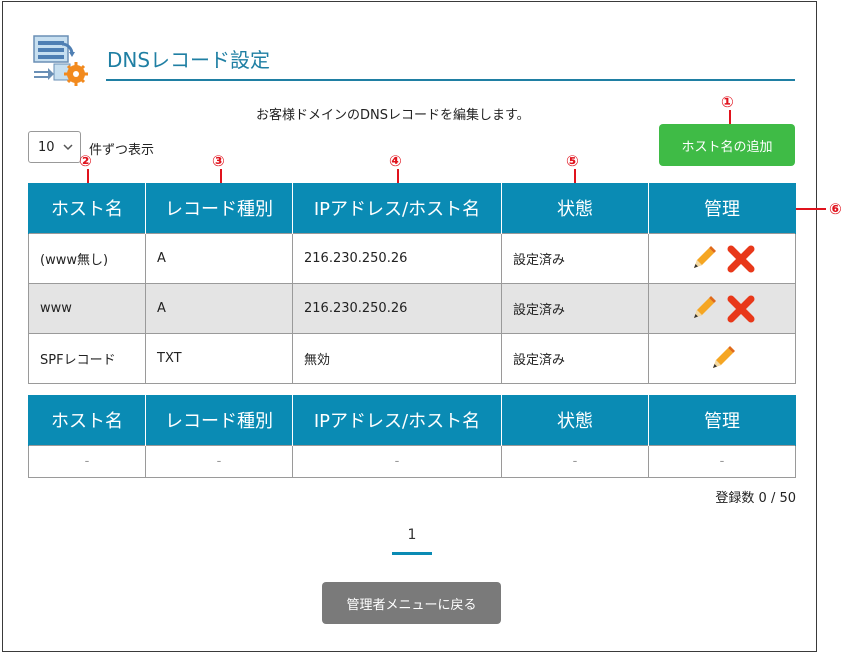 This screenshot has width=851, height=656. Describe the element at coordinates (218, 161) in the screenshot. I see `marker-3: ③` at that location.